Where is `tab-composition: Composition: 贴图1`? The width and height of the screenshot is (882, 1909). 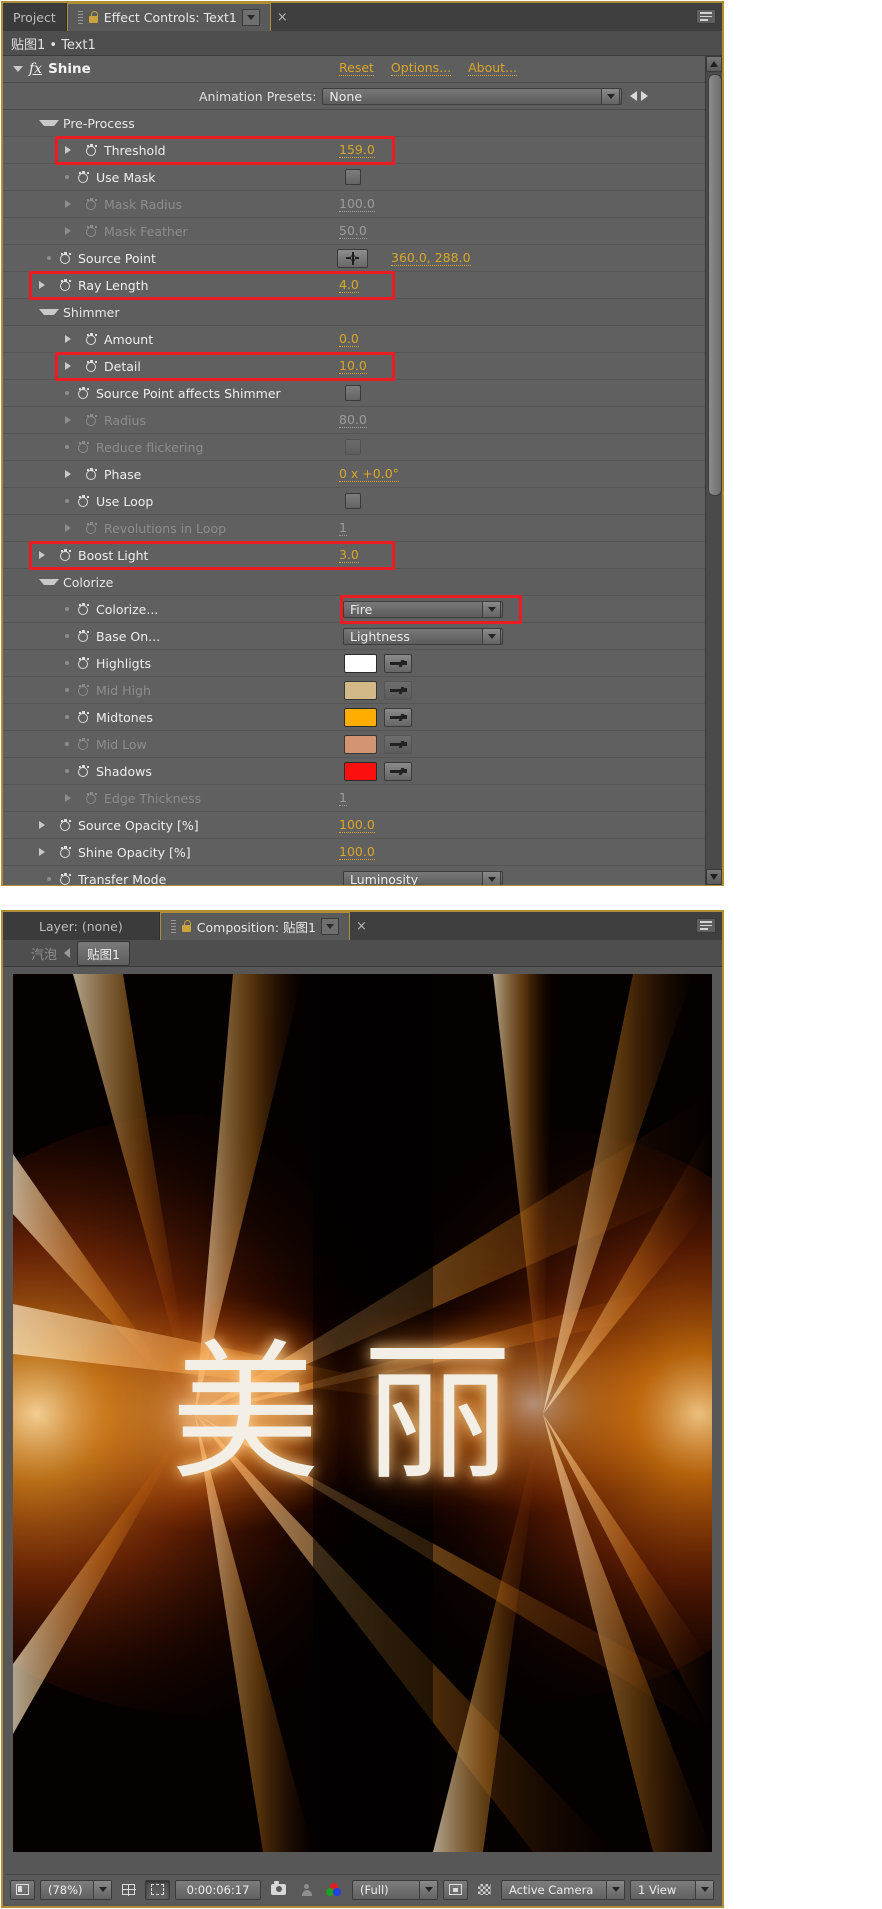 tab-composition: Composition: 贴图1 is located at coordinates (254, 926).